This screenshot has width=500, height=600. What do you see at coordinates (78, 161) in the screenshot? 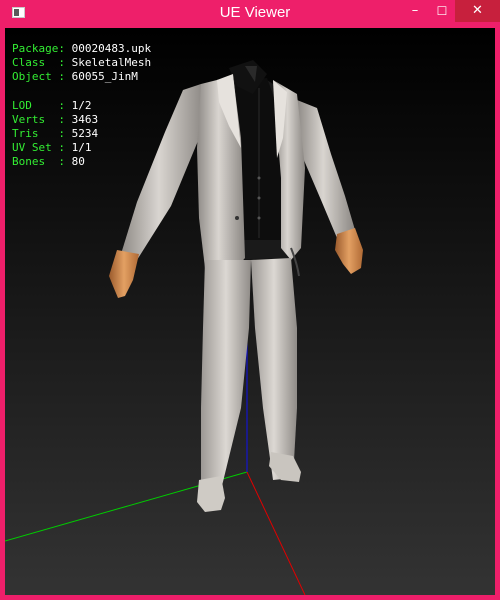
I see `bones-value: 80` at bounding box center [78, 161].